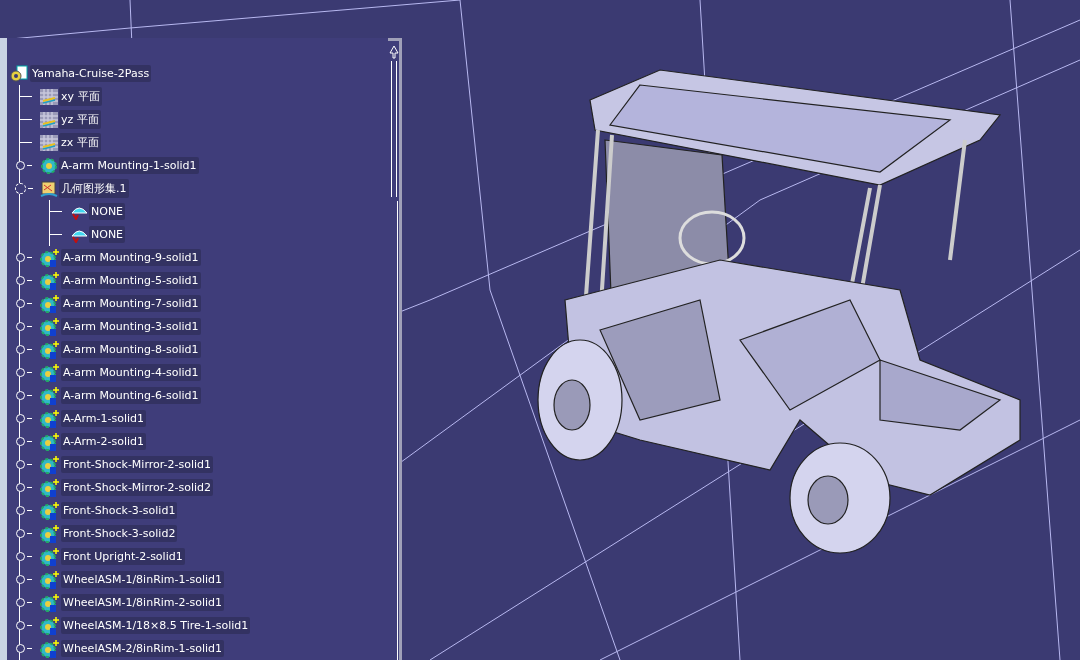 The height and width of the screenshot is (660, 1080). Describe the element at coordinates (129, 165) in the screenshot. I see `tree-node-label: A-arm Mounting-1-solid1` at that location.